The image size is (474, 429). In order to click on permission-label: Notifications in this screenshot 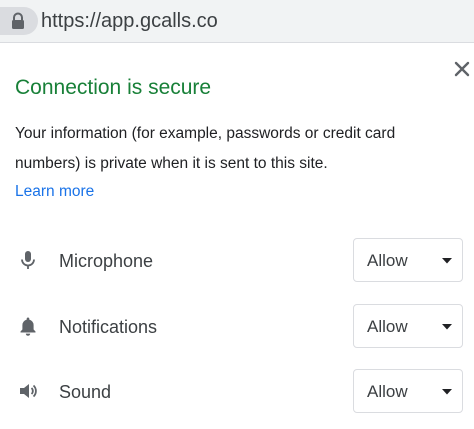, I will do `click(108, 327)`.